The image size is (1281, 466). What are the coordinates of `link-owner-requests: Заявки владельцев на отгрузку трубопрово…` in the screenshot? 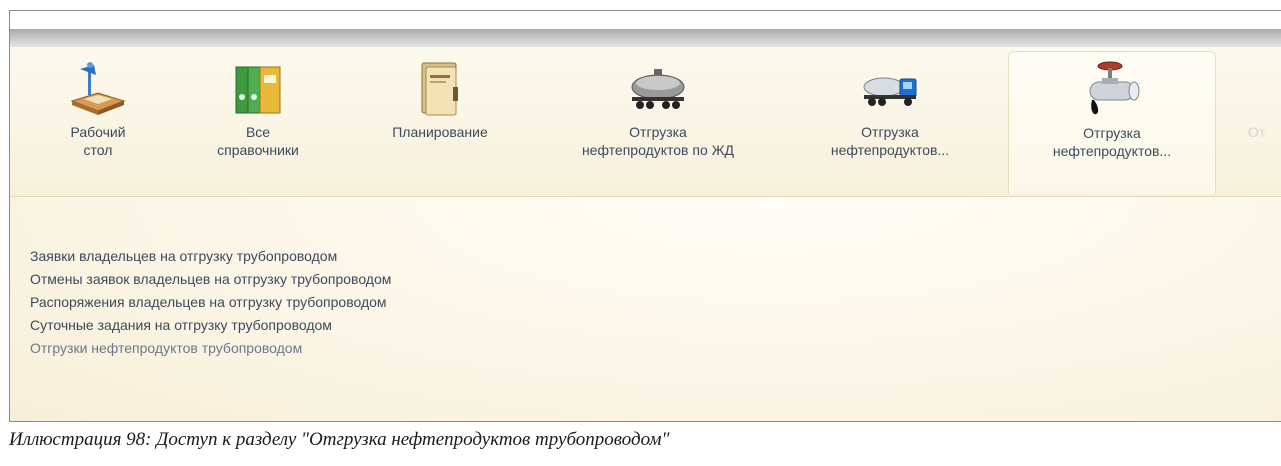 It's located at (210, 256).